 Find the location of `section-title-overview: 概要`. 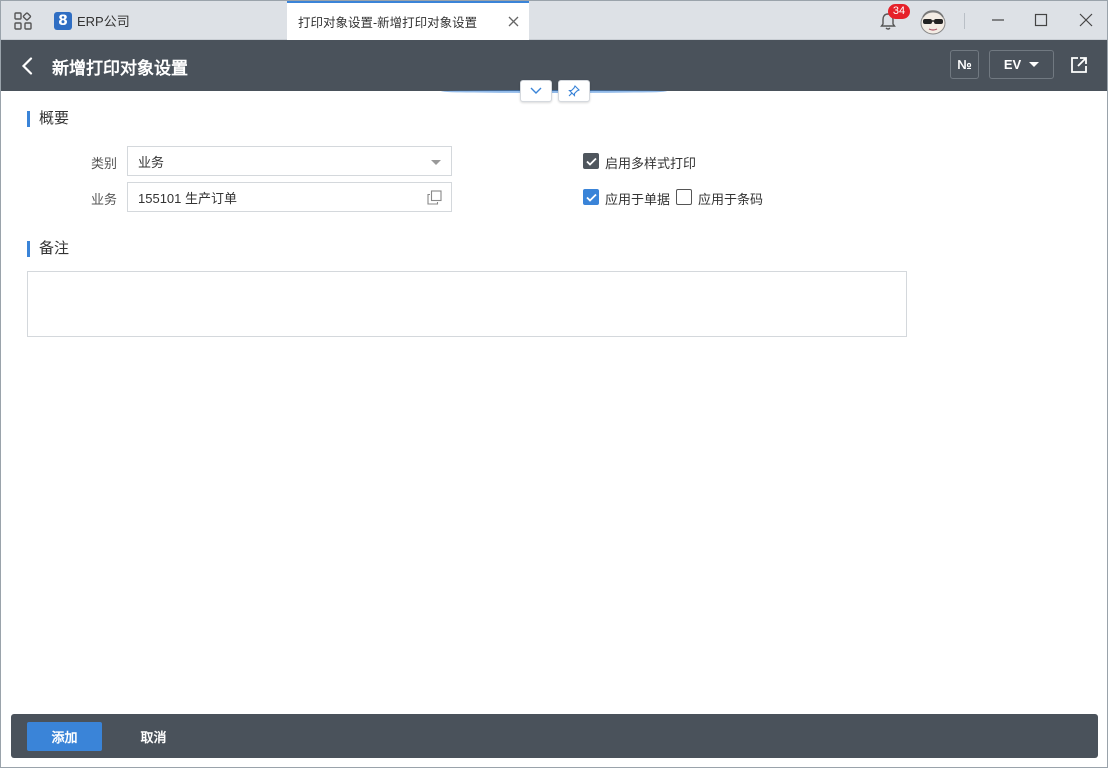

section-title-overview: 概要 is located at coordinates (48, 119).